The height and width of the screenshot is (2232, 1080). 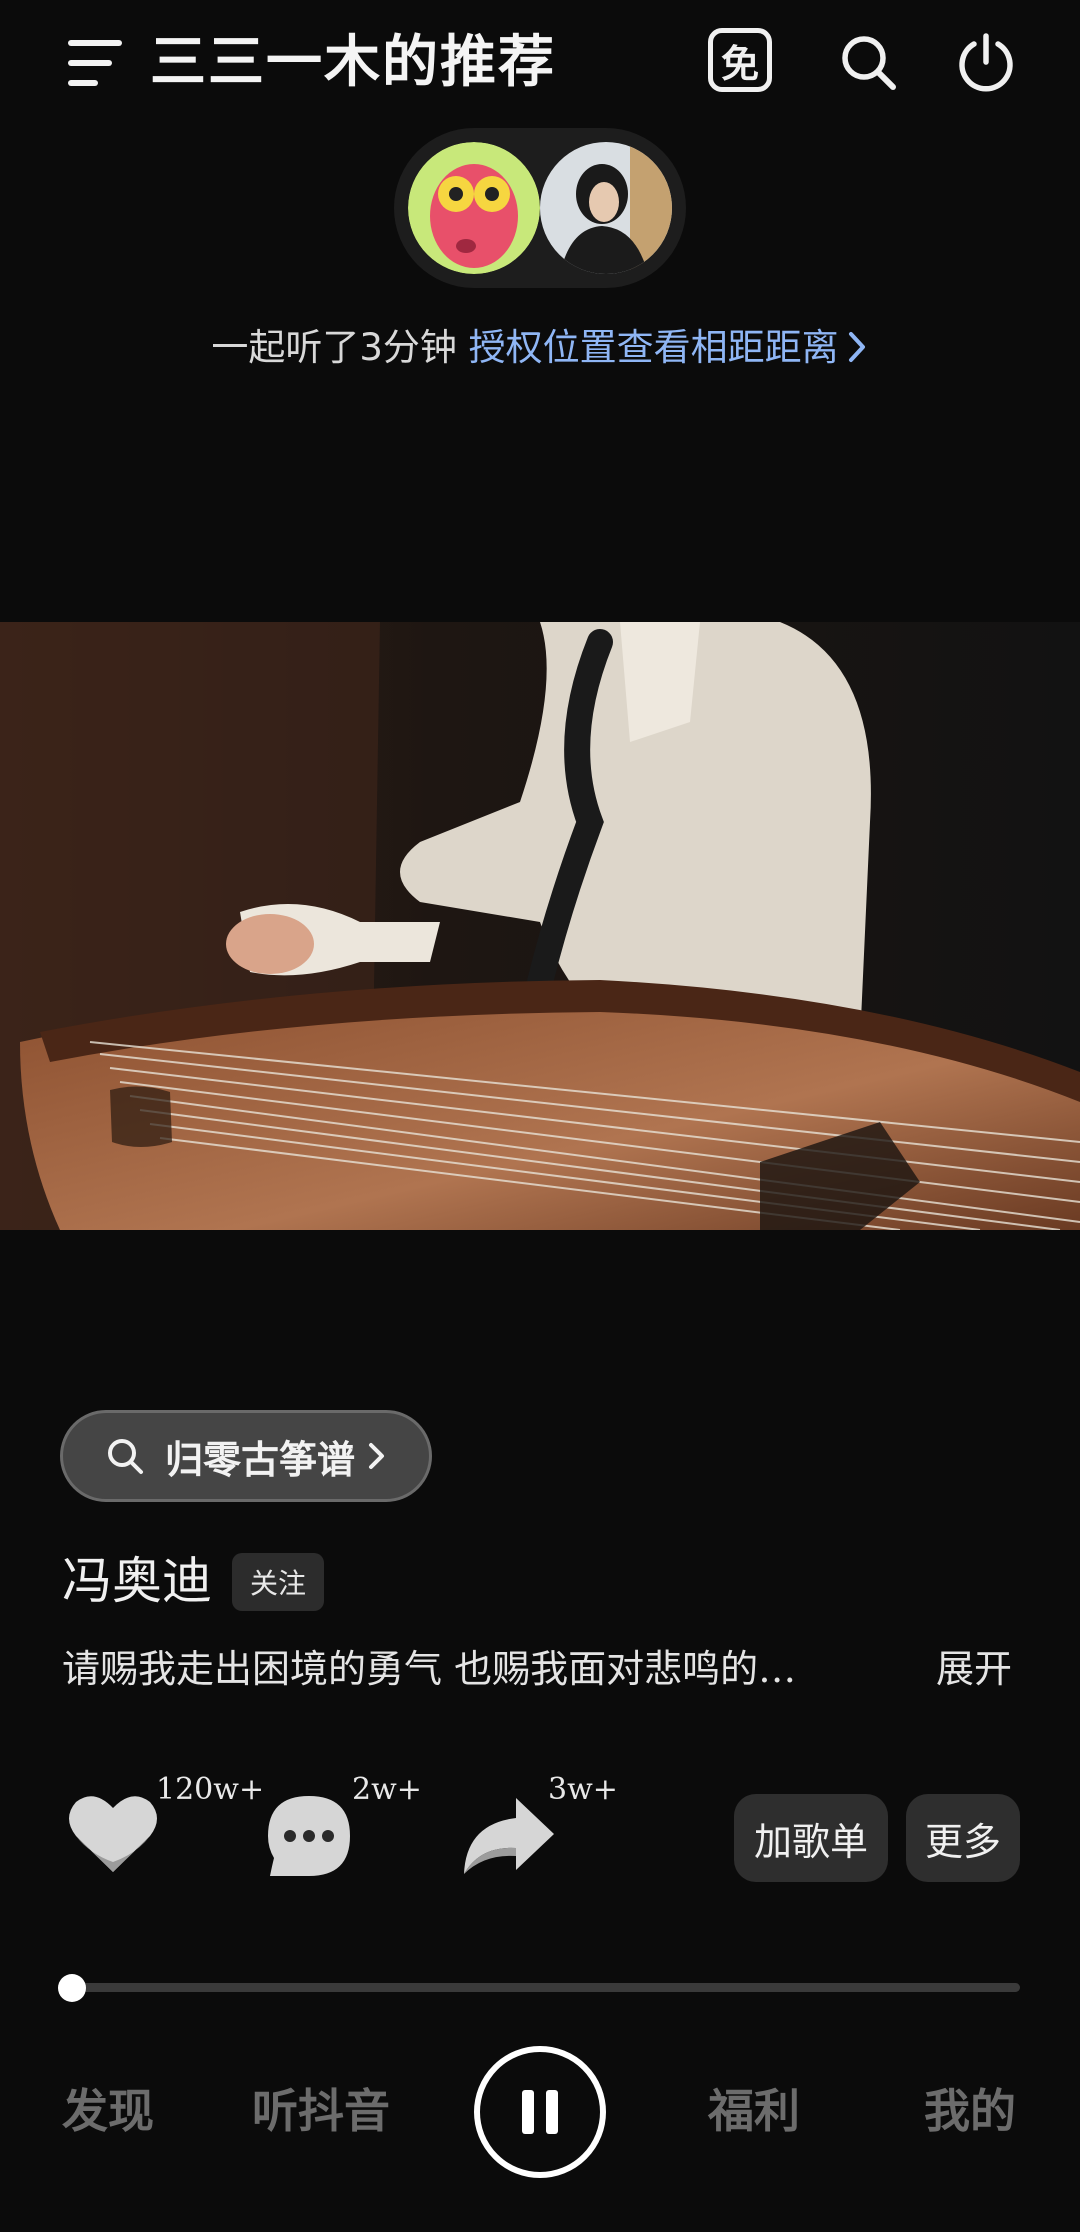 I want to click on like-count: 120w+, so click(x=210, y=1789).